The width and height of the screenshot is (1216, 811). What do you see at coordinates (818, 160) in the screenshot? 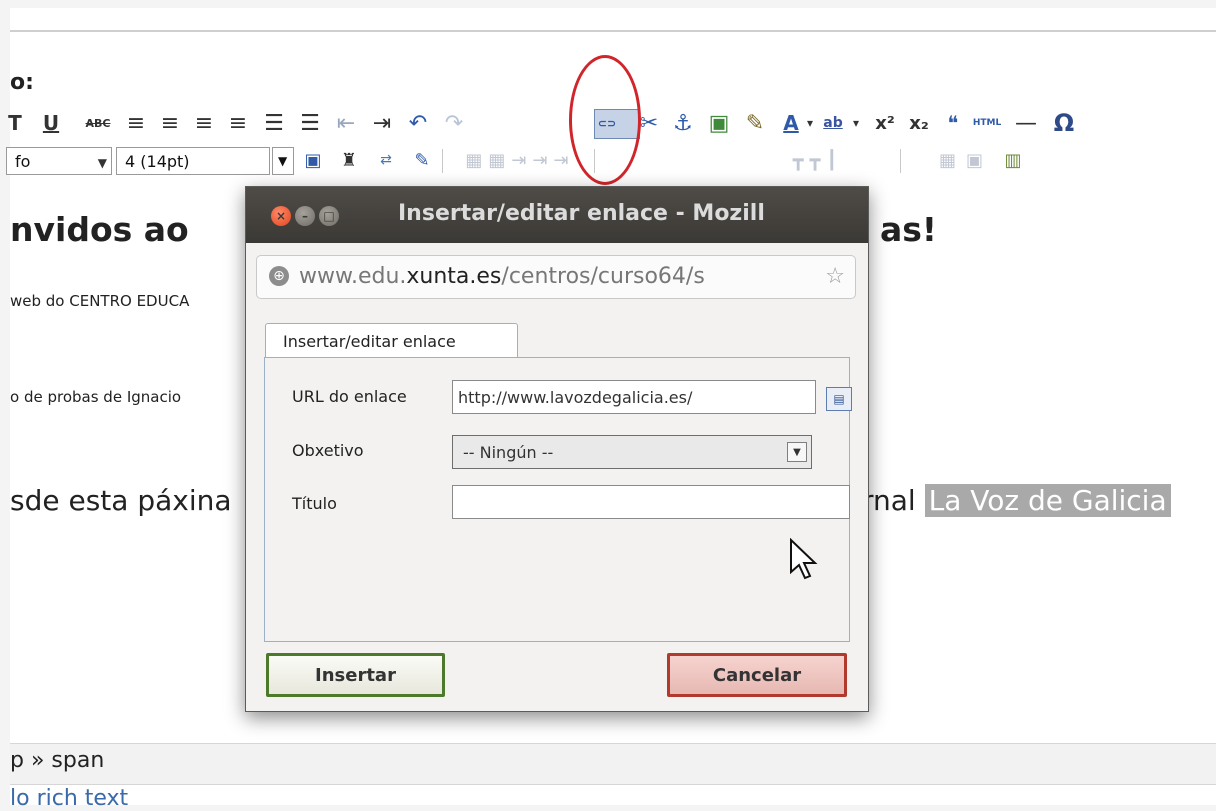
I see `cell-tools-icon: ┳┳┃` at bounding box center [818, 160].